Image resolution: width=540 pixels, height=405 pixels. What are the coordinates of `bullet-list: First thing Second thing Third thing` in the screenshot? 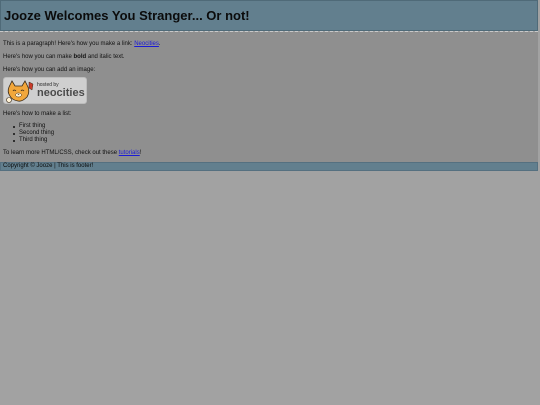 It's located at (33, 133).